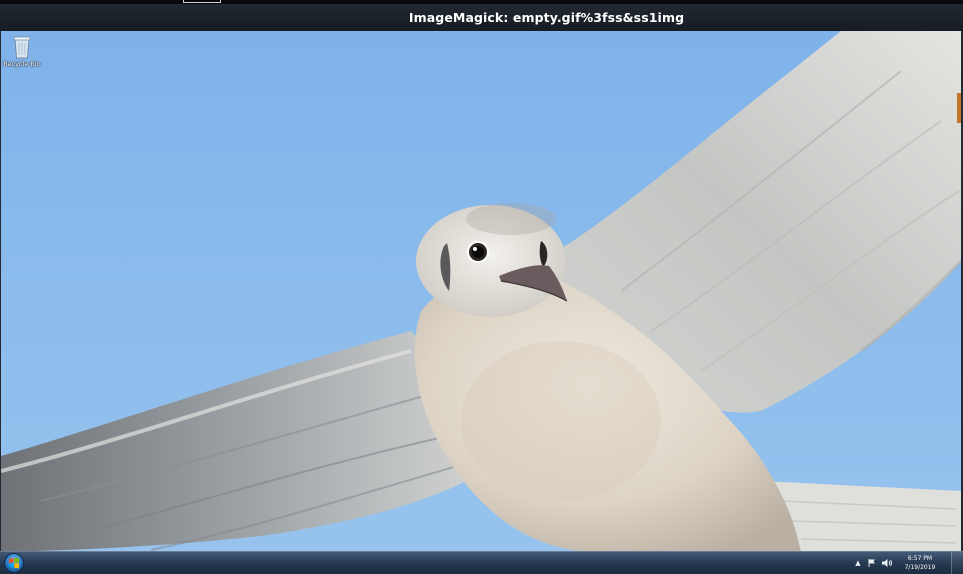  I want to click on recycle-bin-icon, so click(22, 47).